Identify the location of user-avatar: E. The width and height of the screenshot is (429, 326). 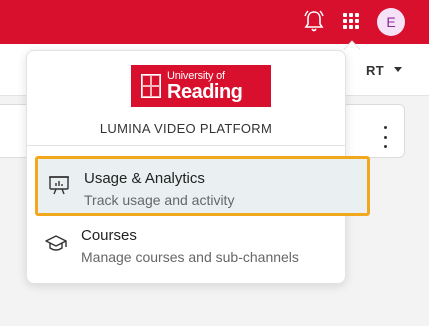
(391, 22).